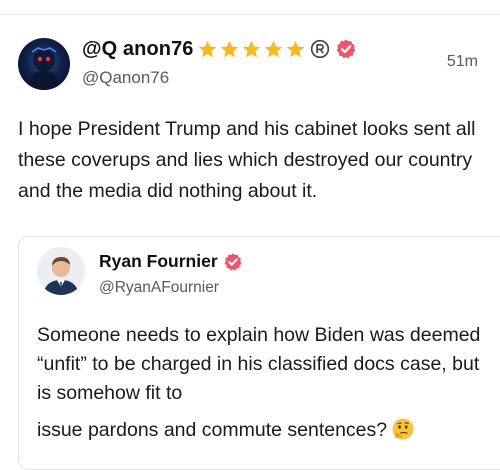 Image resolution: width=500 pixels, height=470 pixels. I want to click on stars-badges, so click(252, 49).